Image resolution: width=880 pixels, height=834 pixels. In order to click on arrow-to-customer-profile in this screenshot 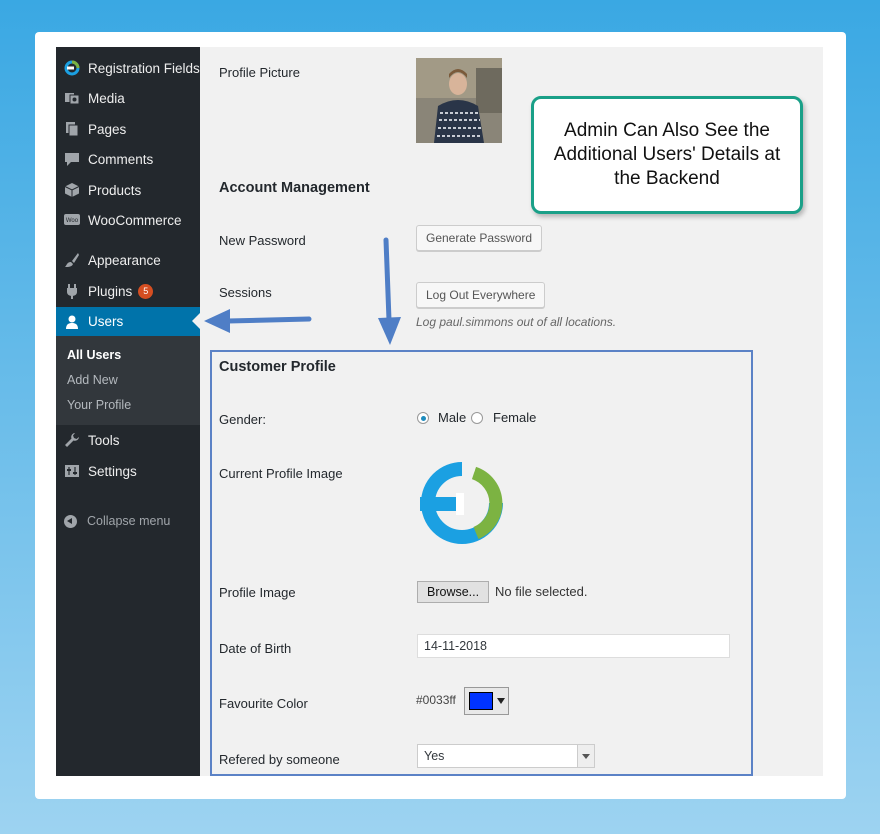, I will do `click(389, 291)`.